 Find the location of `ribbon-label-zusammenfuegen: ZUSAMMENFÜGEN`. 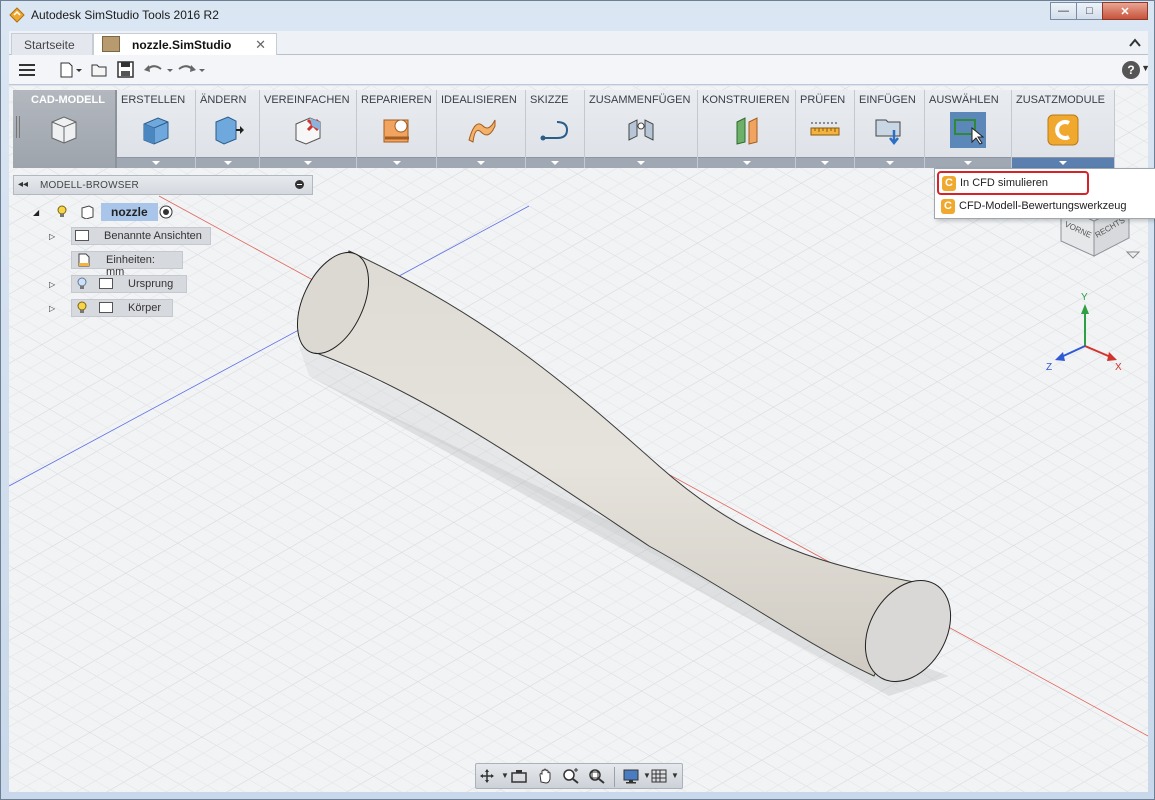

ribbon-label-zusammenfuegen: ZUSAMMENFÜGEN is located at coordinates (640, 100).